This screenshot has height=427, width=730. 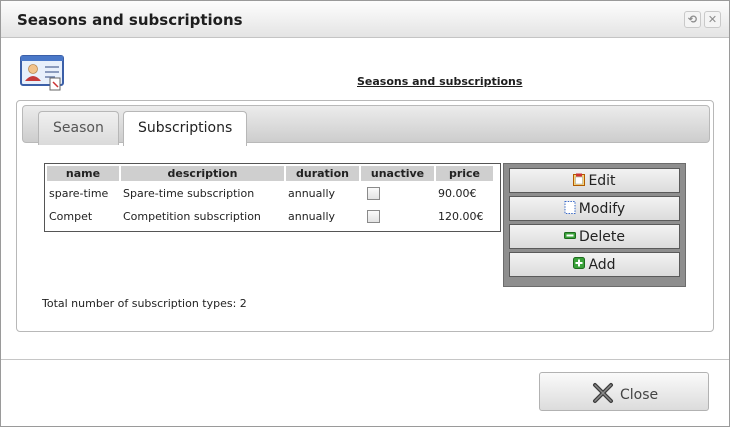 I want to click on clipboard-icon, so click(x=579, y=179).